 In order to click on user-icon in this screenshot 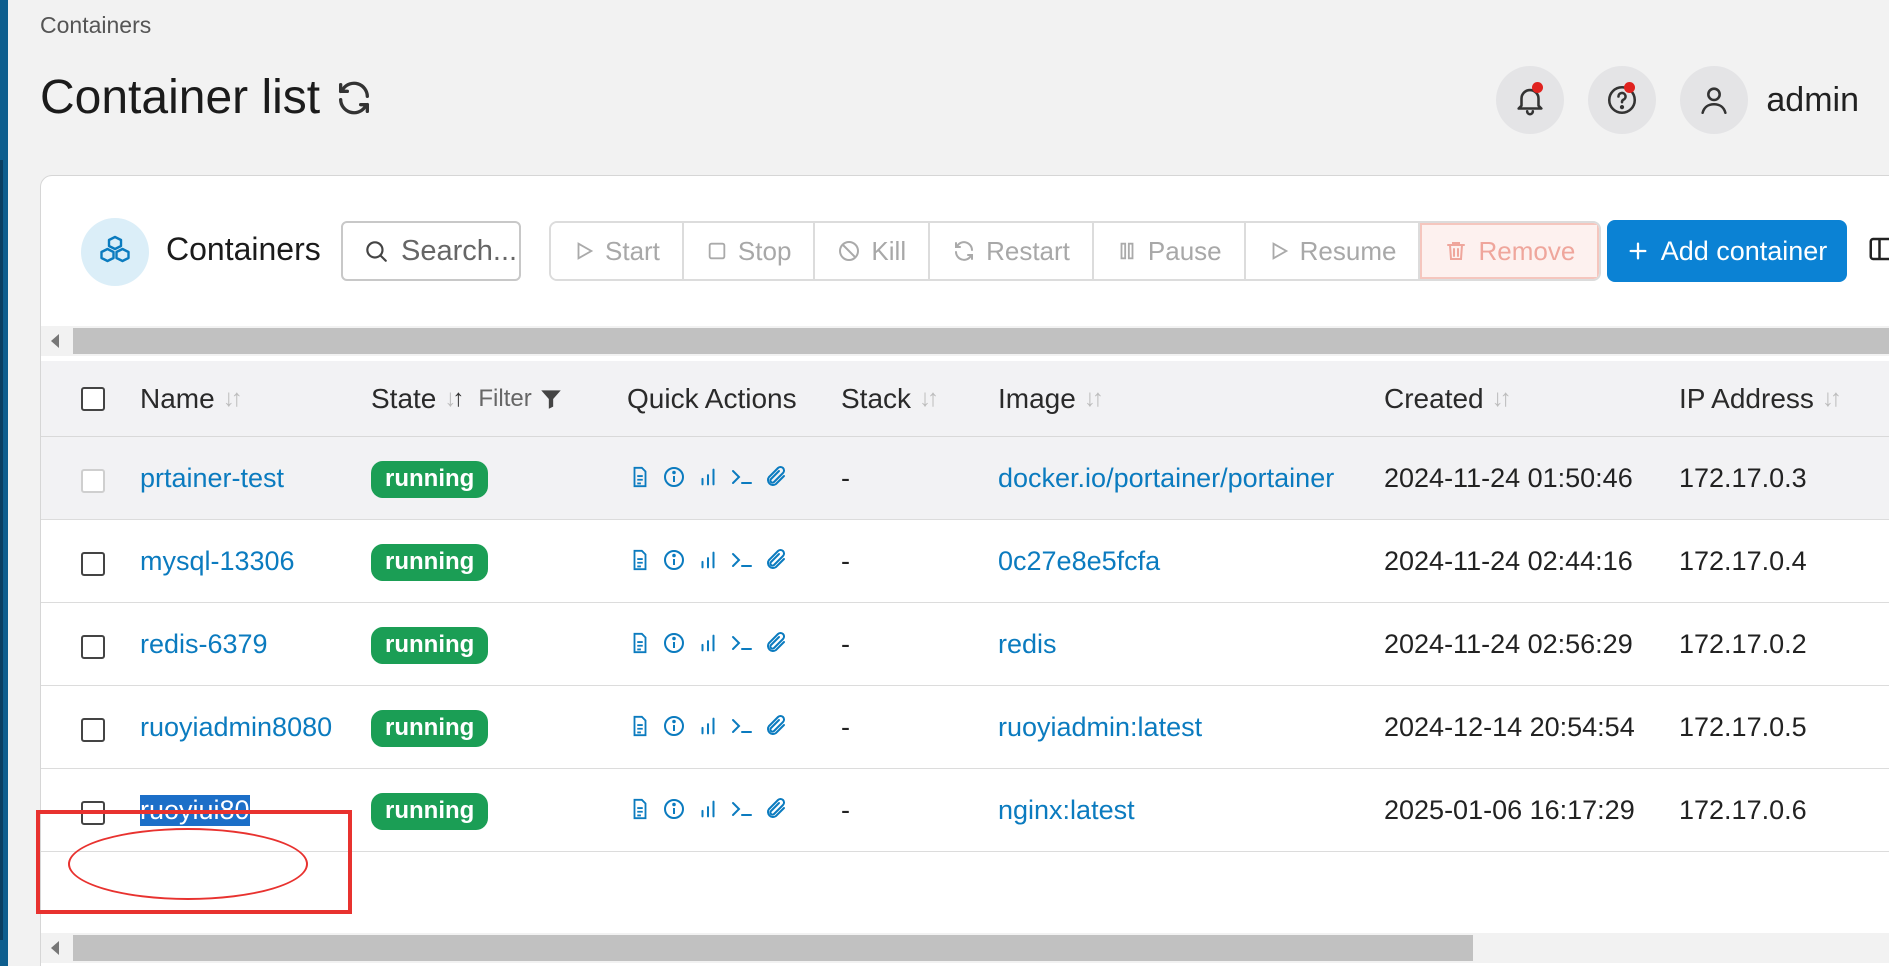, I will do `click(1714, 101)`.